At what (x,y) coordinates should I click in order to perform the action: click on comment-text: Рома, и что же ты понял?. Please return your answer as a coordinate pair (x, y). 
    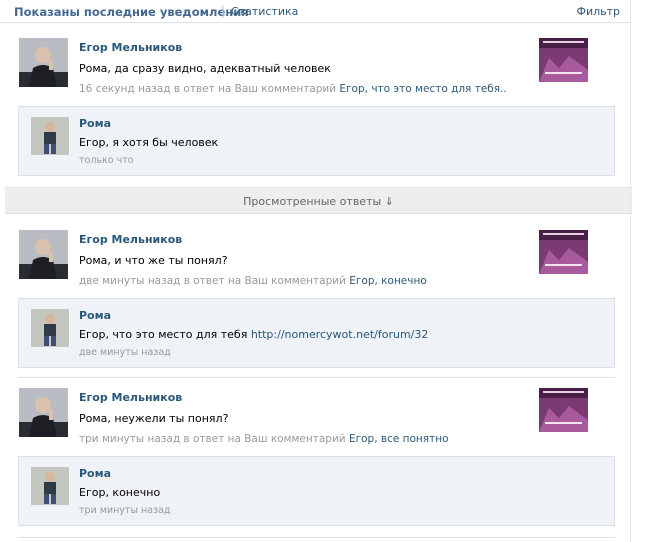
    Looking at the image, I should click on (153, 260).